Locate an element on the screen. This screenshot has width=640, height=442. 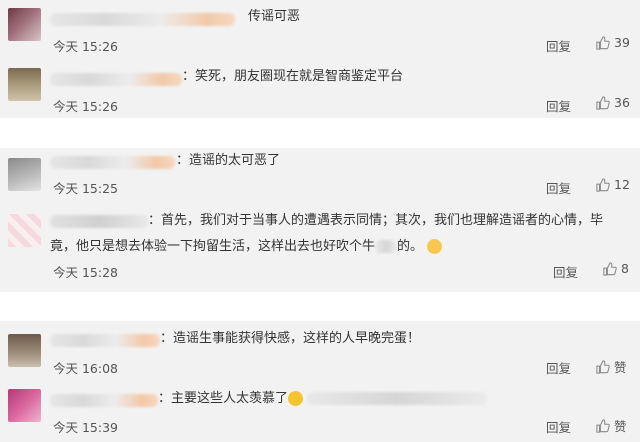
comment-time: 今天 15:28 is located at coordinates (85, 272).